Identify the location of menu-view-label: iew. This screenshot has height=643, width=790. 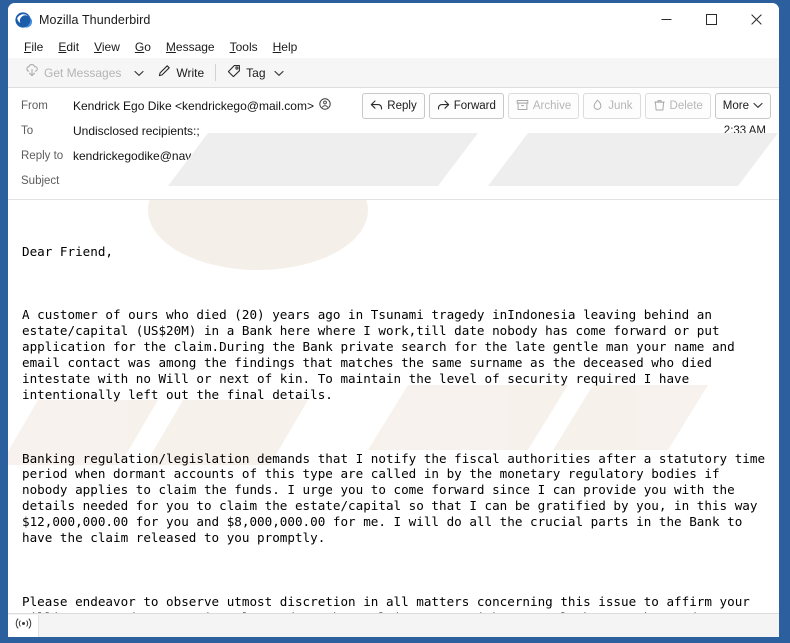
(110, 47).